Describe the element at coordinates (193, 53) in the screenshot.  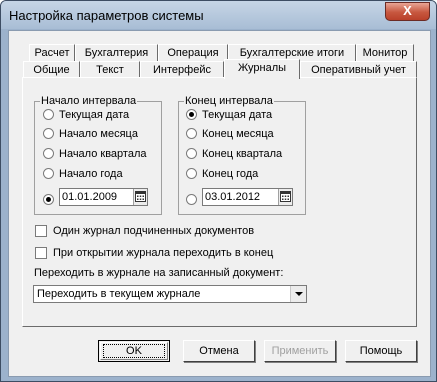
I see `tab-operaciya: Операция` at that location.